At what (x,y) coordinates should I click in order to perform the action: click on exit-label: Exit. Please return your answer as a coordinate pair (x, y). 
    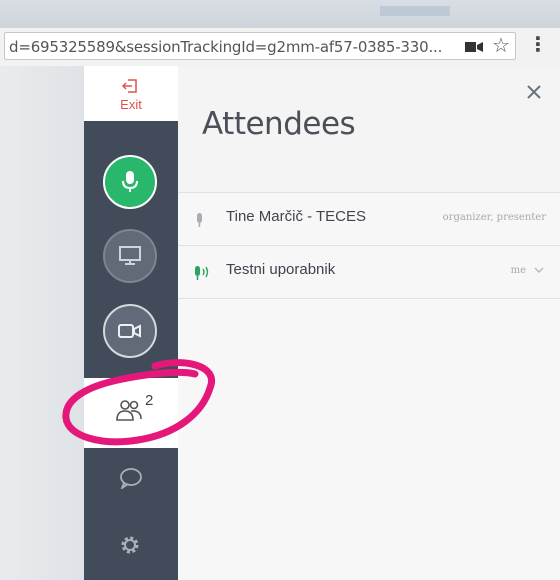
    Looking at the image, I should click on (131, 104).